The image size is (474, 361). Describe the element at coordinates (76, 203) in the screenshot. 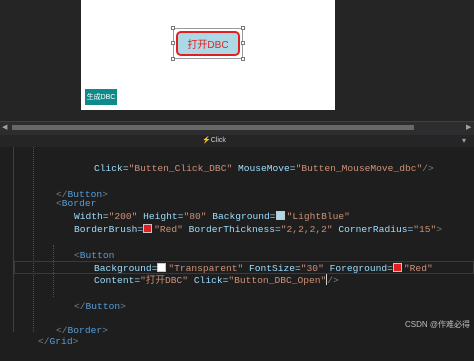

I see `code-line-3: <Border` at that location.